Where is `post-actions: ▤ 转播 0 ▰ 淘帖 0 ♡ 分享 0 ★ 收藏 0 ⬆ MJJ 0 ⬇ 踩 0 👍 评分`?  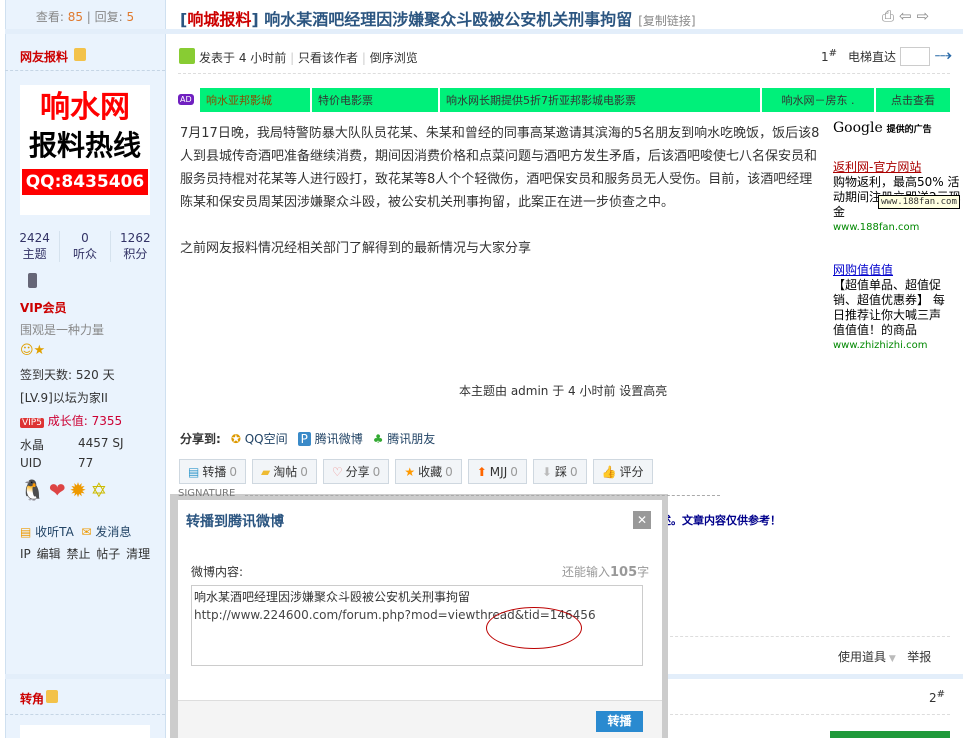 post-actions: ▤ 转播 0 ▰ 淘帖 0 ♡ 分享 0 ★ 收藏 0 ⬆ MJJ 0 ⬇ 踩 0 👍 评分 is located at coordinates (419, 471).